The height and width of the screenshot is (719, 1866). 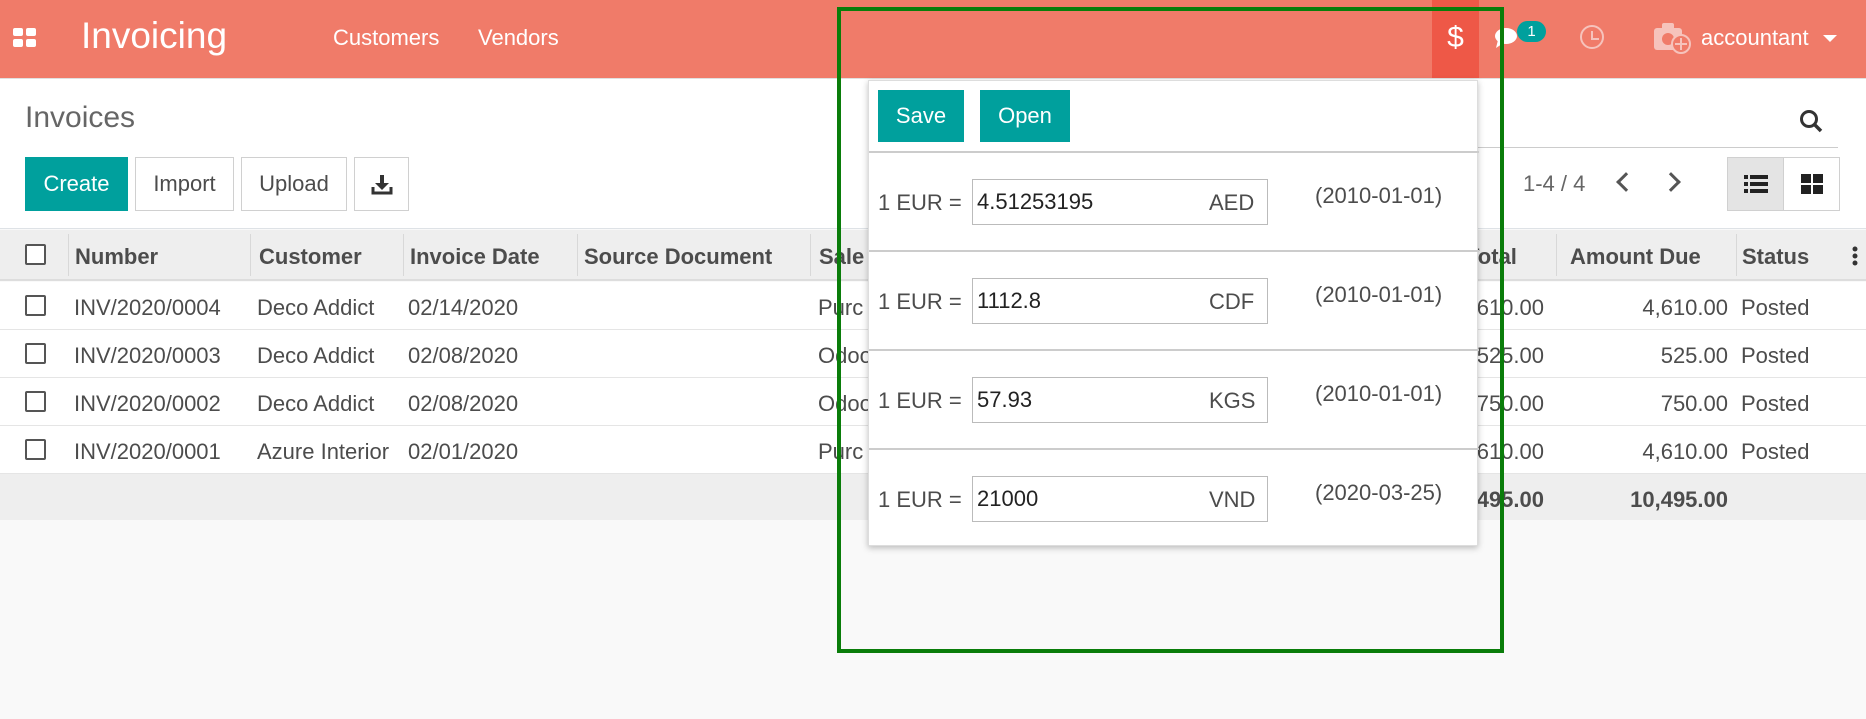 What do you see at coordinates (1025, 116) in the screenshot?
I see `open-button: Open` at bounding box center [1025, 116].